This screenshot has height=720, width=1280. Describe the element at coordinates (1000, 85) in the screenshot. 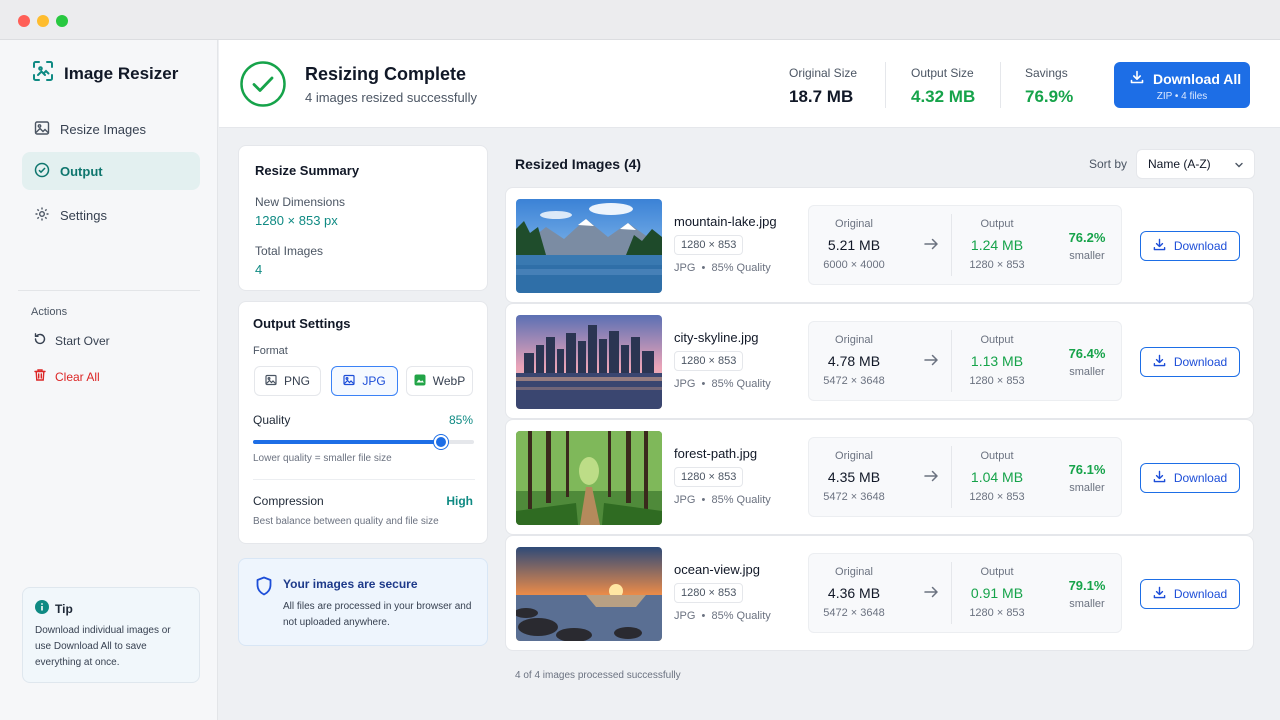

I see `stat-divider` at that location.